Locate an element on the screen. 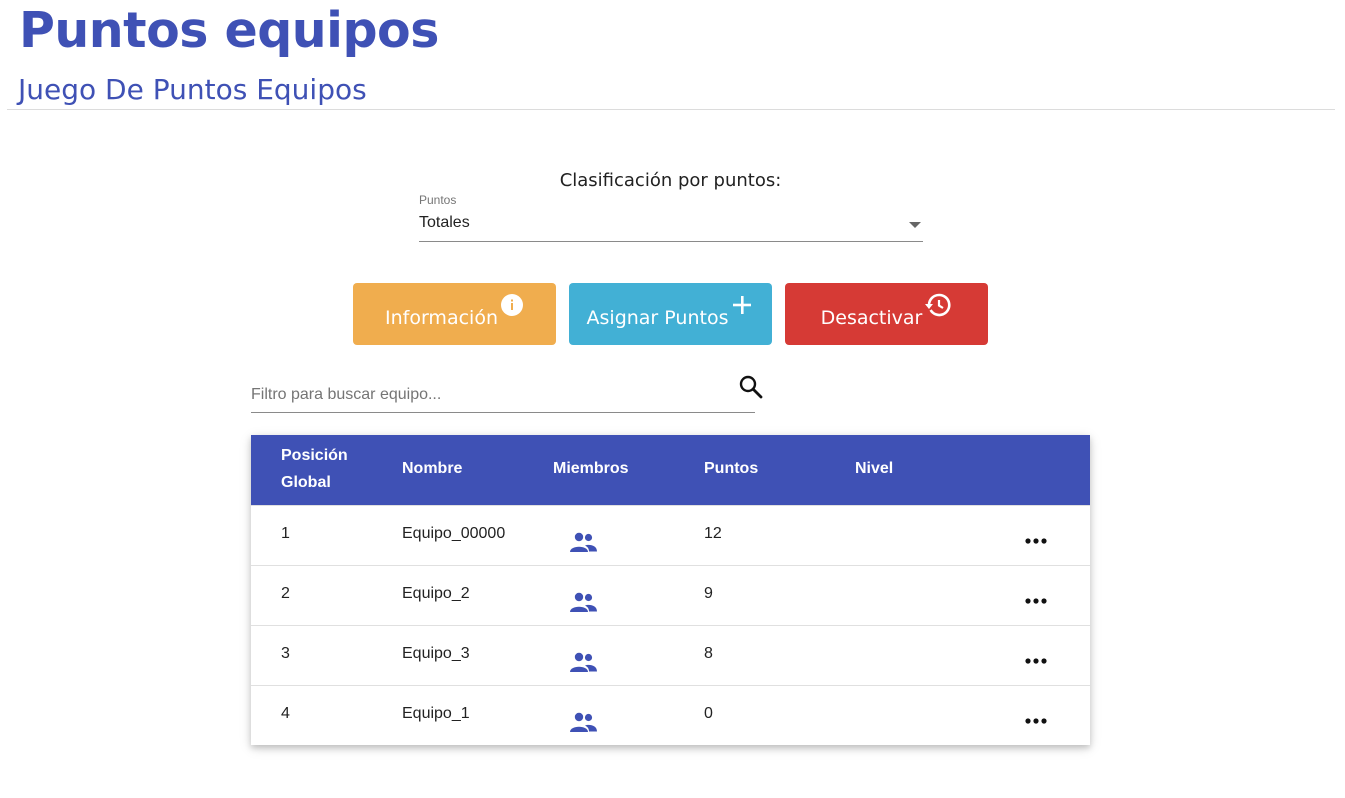 This screenshot has height=798, width=1345. table-row: 2 Equipo_2 9 is located at coordinates (670, 595).